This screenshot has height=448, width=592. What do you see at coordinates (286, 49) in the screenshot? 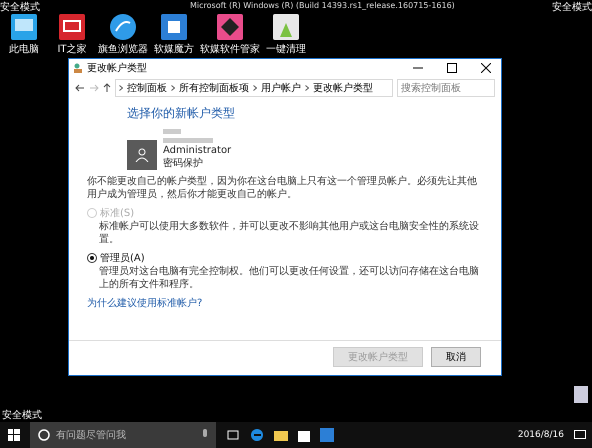
I see `desktop-icon-label: 一键清理` at bounding box center [286, 49].